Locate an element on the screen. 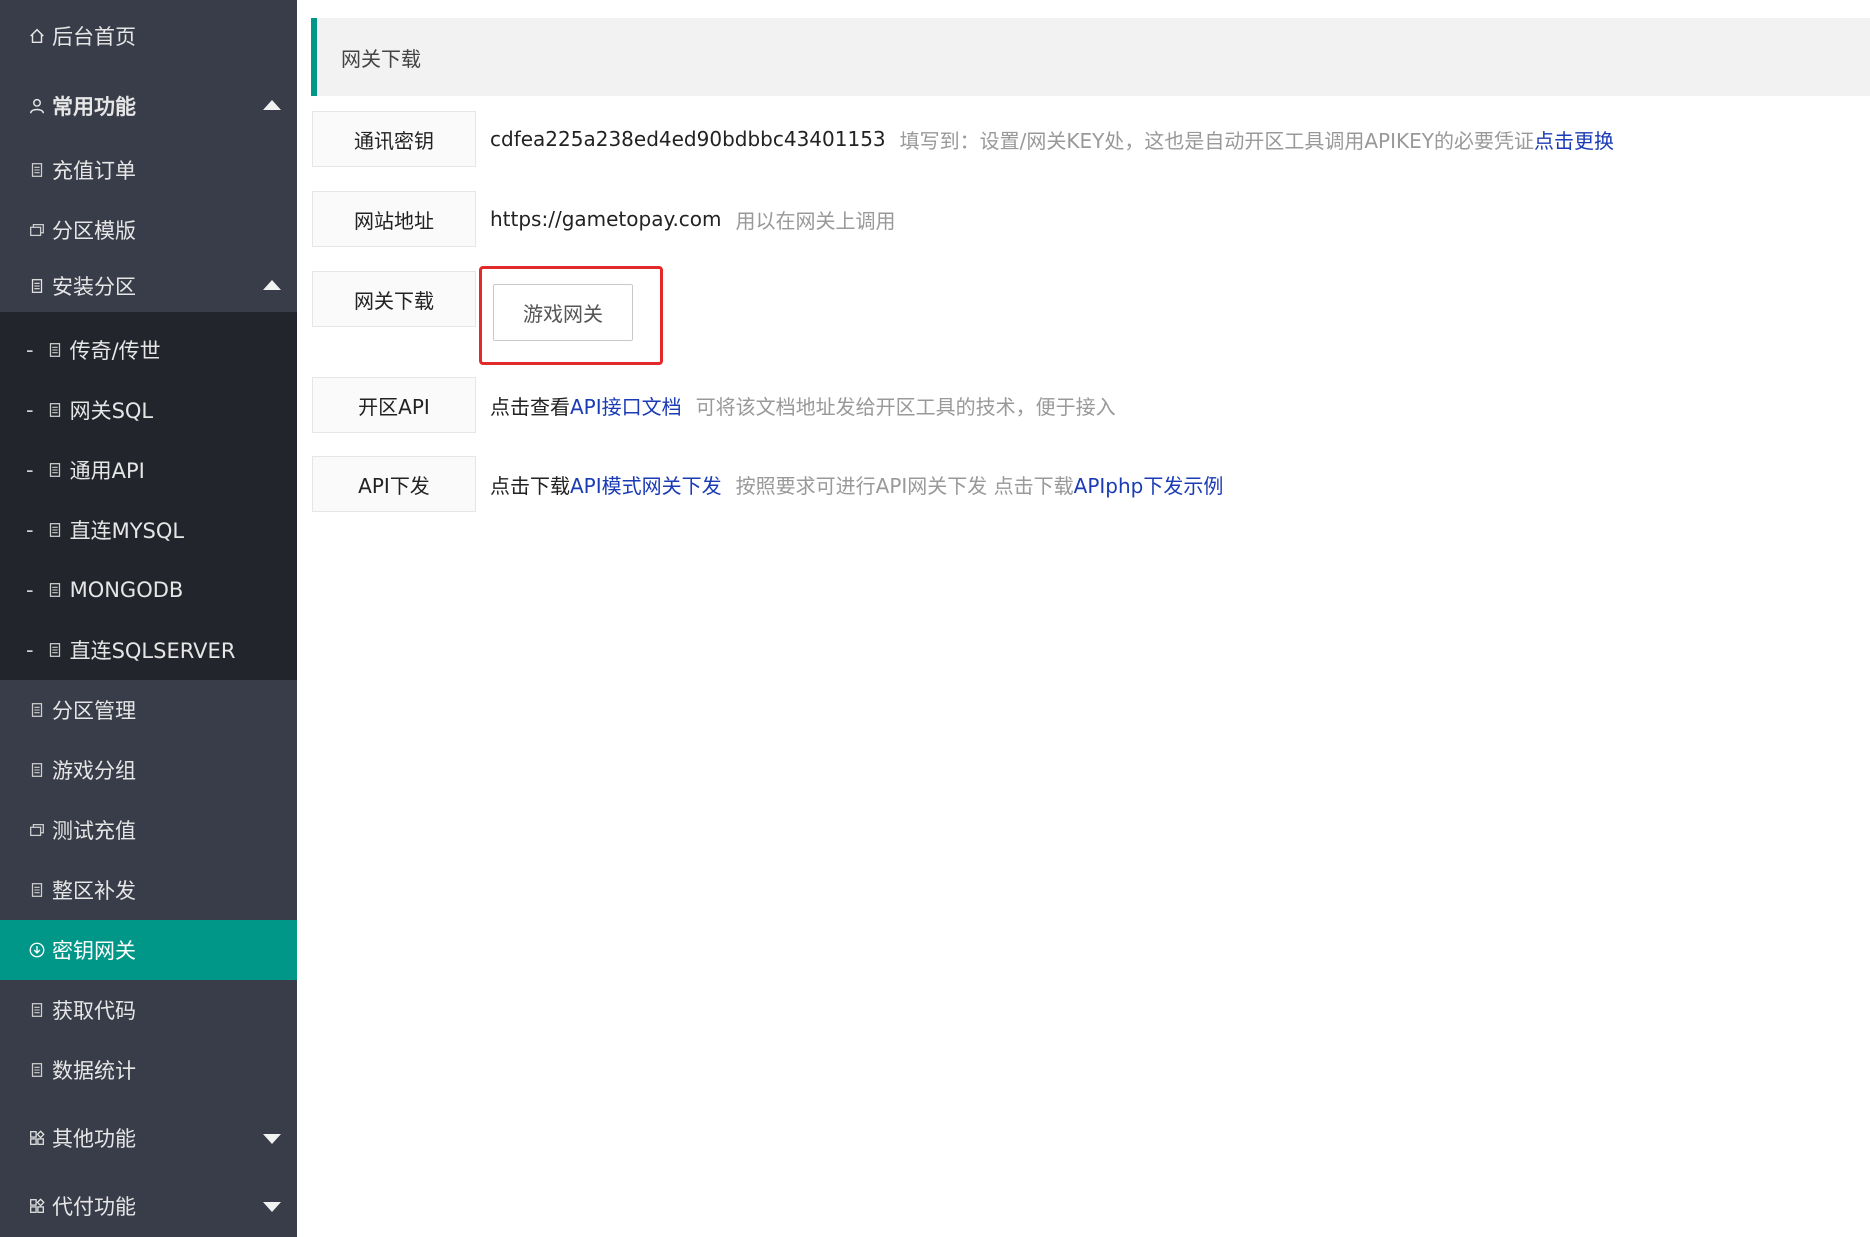 Image resolution: width=1870 pixels, height=1237 pixels. sidebar-item-mysql: - 直连MYSQL is located at coordinates (148, 530).